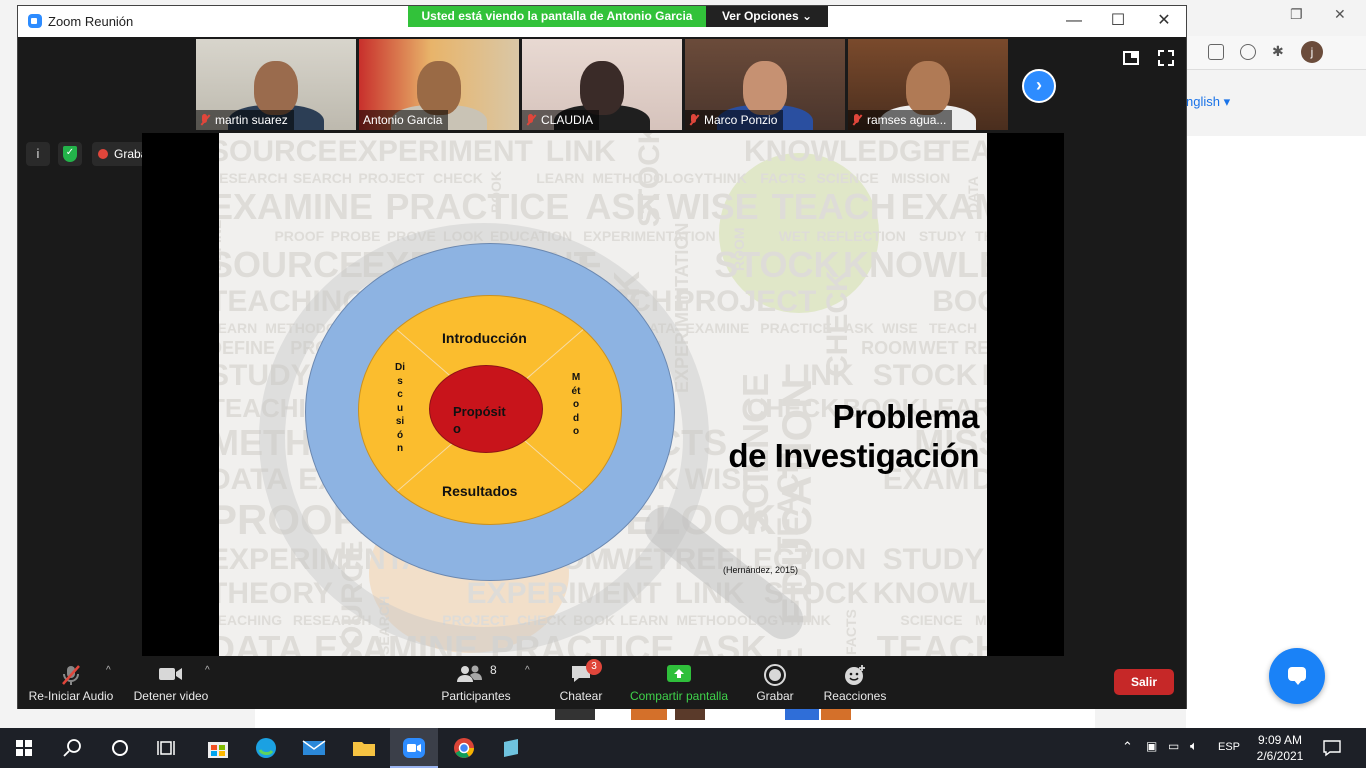  I want to click on maximize-button: ☐, so click(1118, 21).